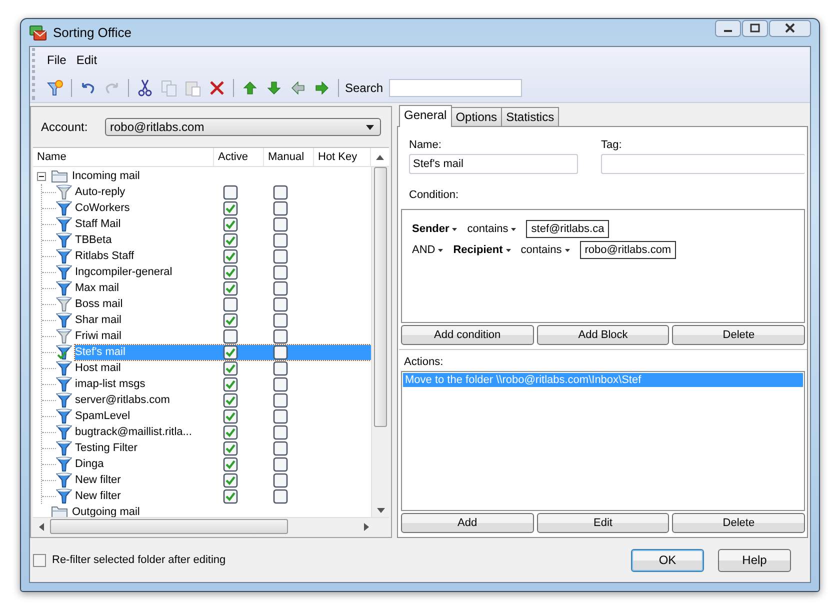 This screenshot has height=610, width=840. I want to click on filter-row: server@ritlabs.com, so click(223, 400).